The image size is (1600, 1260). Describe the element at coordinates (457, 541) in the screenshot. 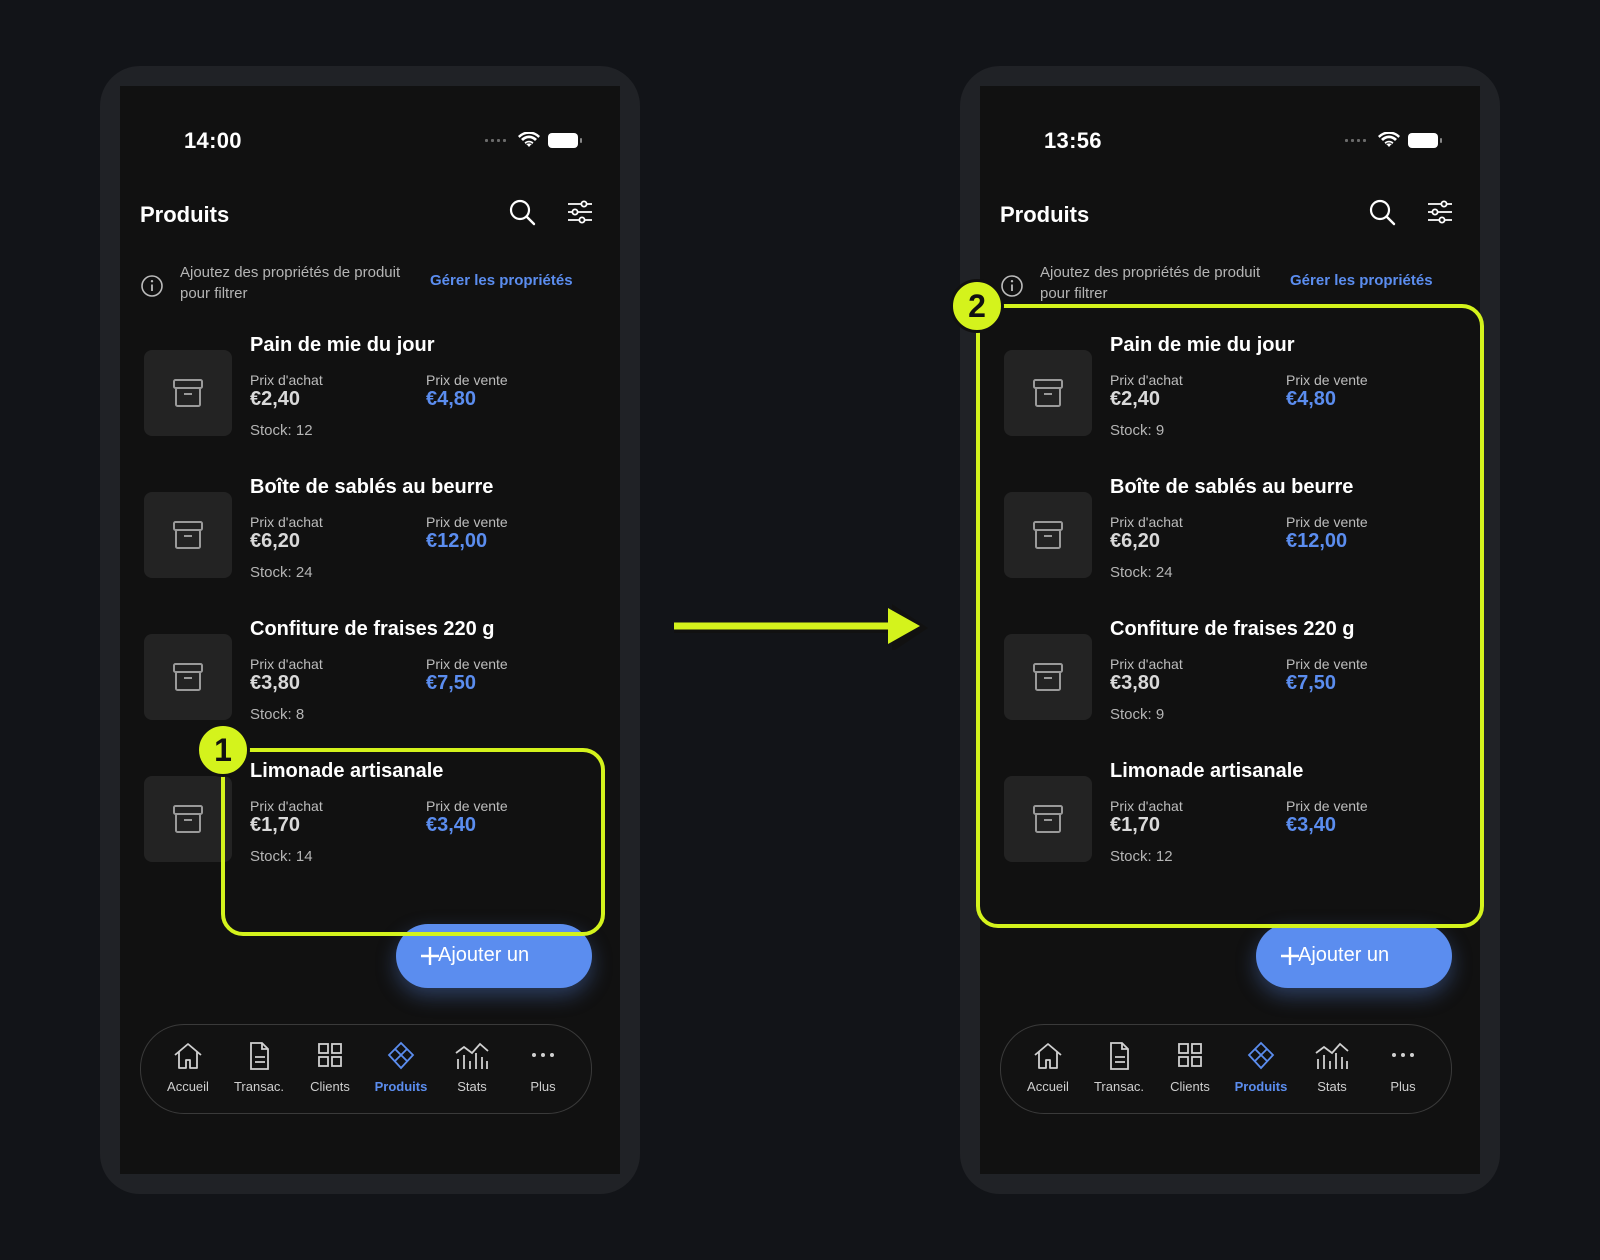

I see `sell-price-value: €12,00` at that location.